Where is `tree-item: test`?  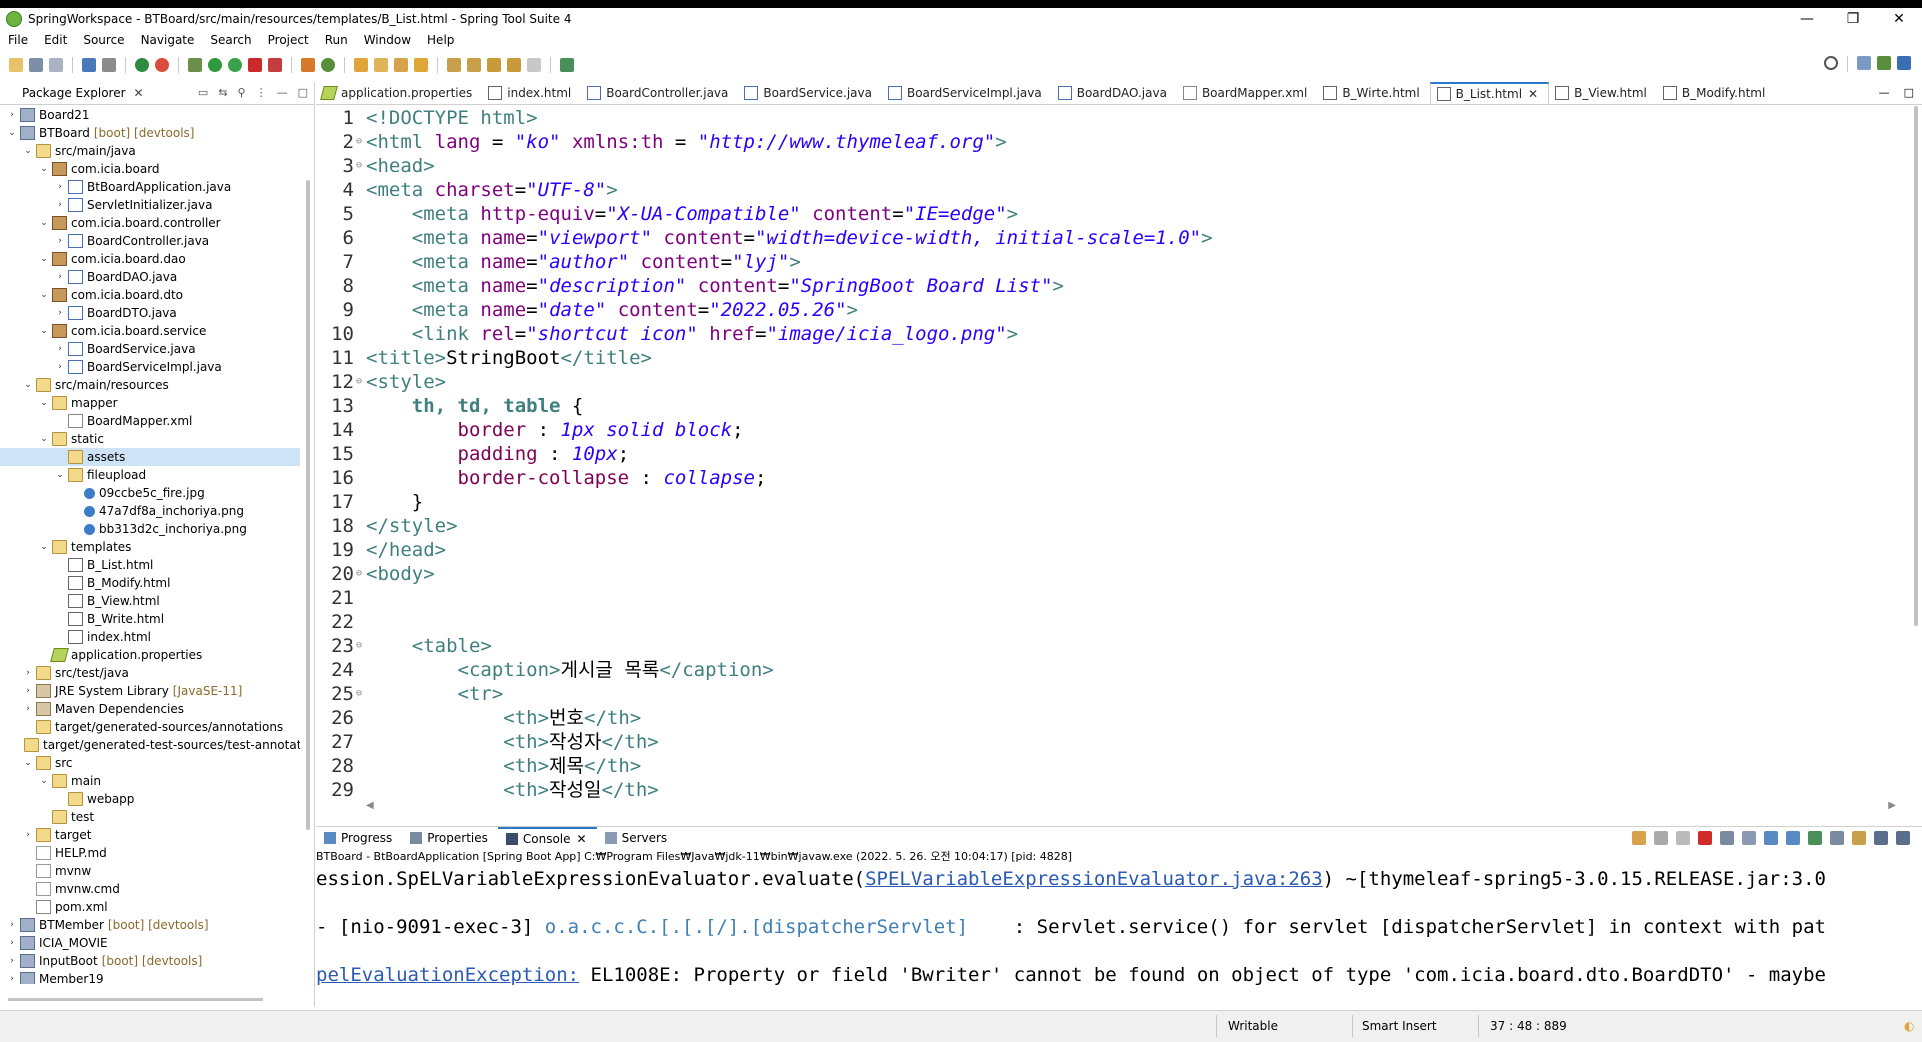 tree-item: test is located at coordinates (150, 817).